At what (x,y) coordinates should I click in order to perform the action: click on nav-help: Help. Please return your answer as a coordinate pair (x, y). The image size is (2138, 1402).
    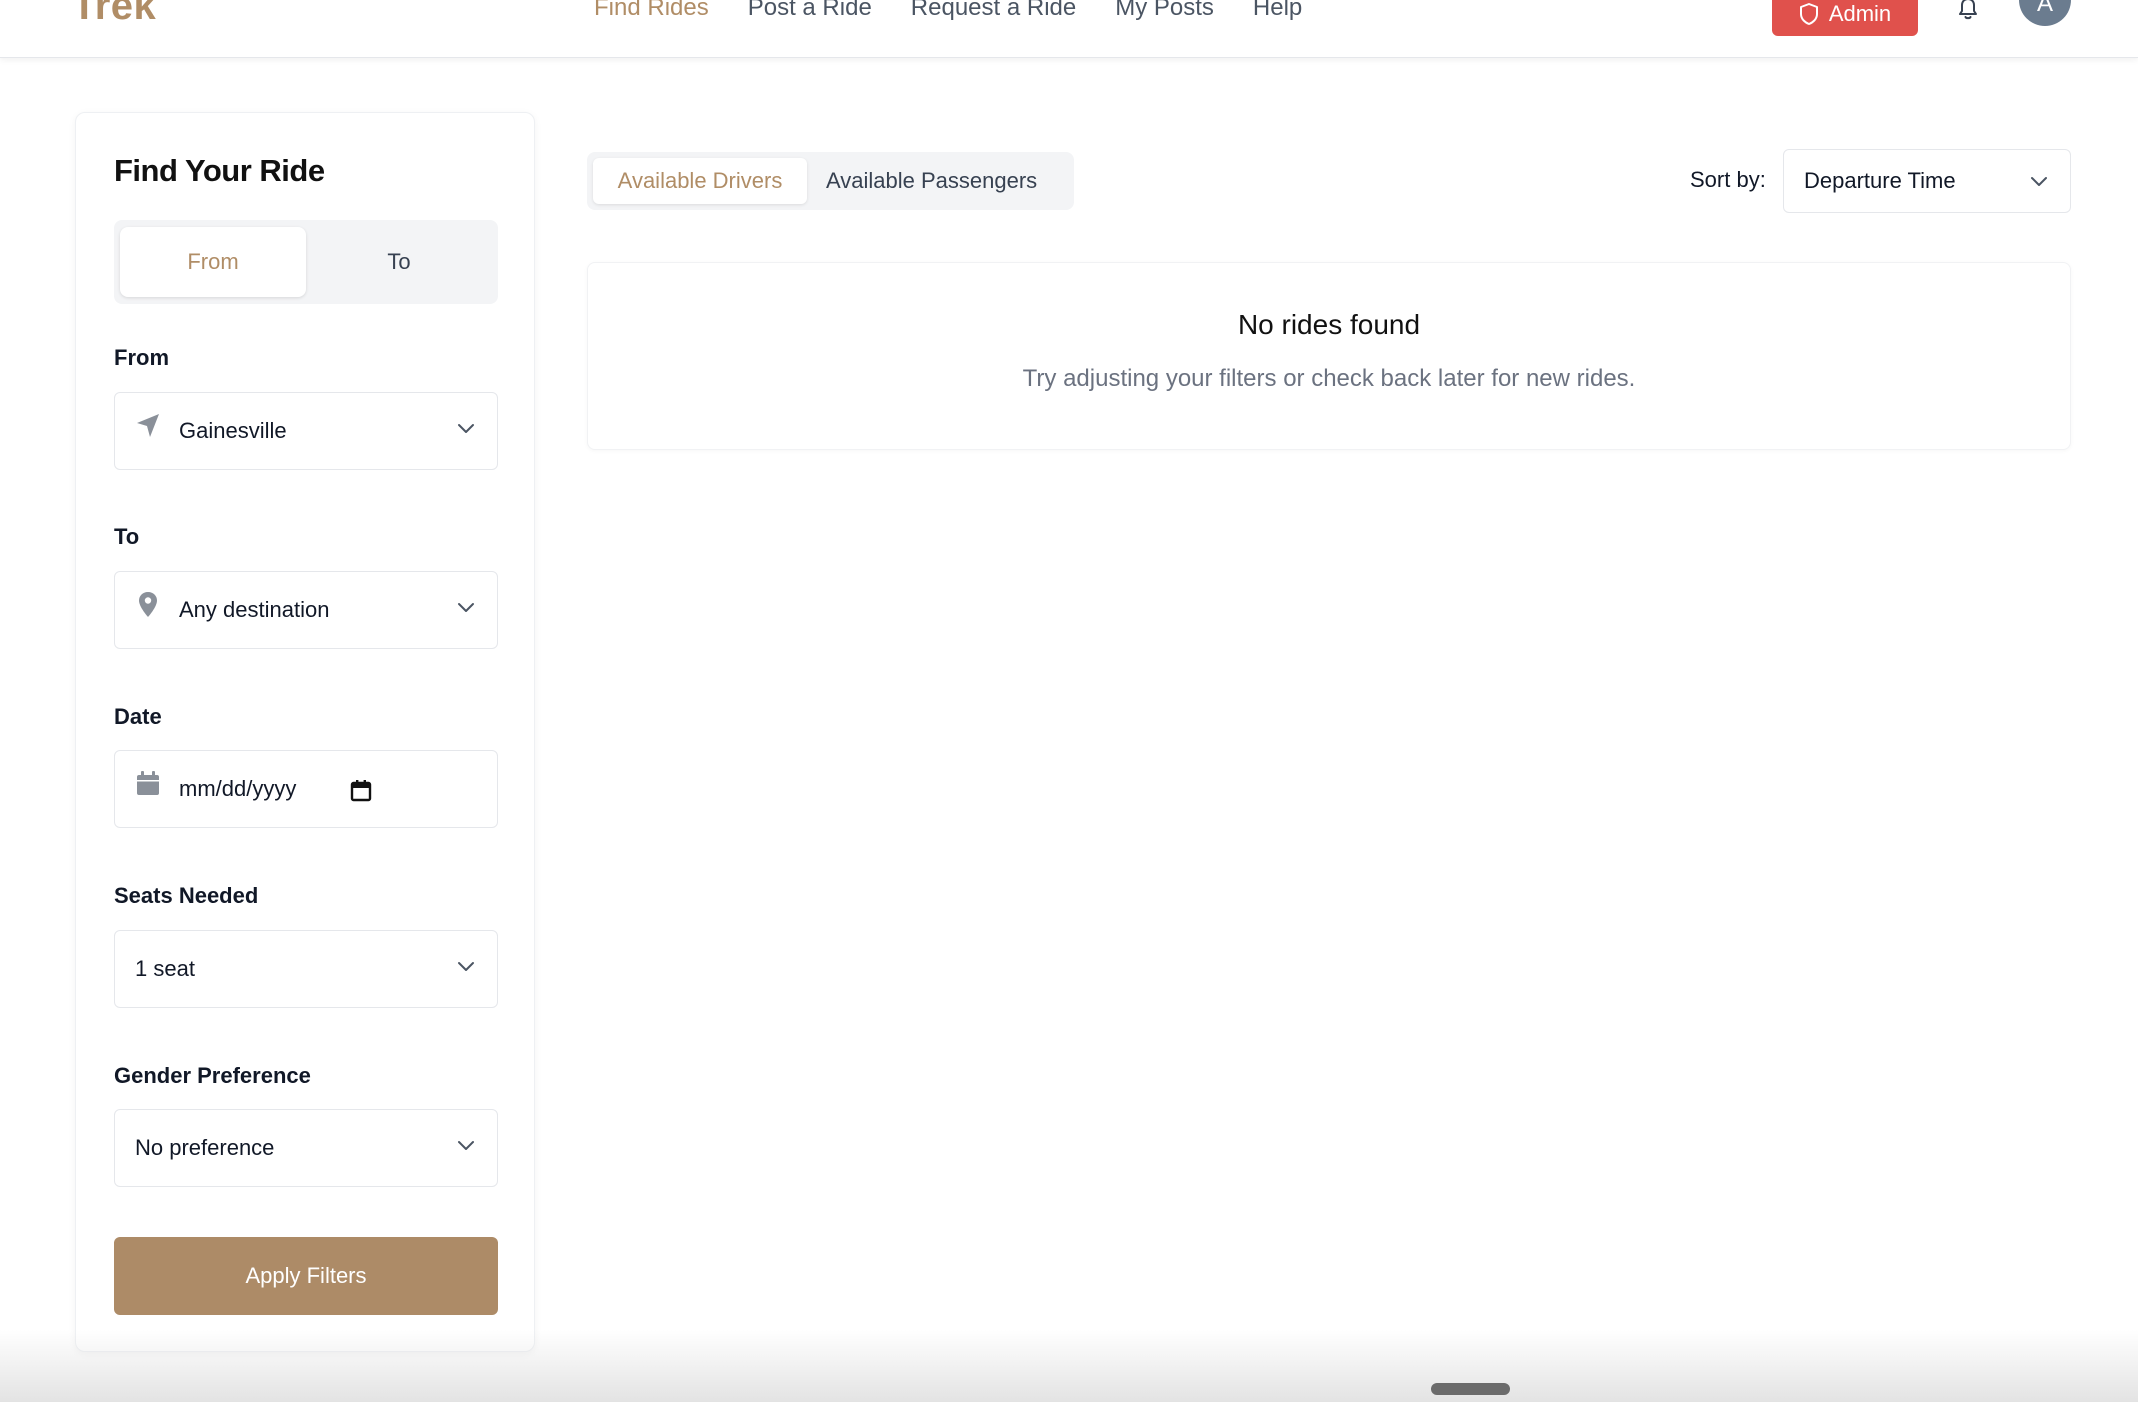
    Looking at the image, I should click on (1277, 11).